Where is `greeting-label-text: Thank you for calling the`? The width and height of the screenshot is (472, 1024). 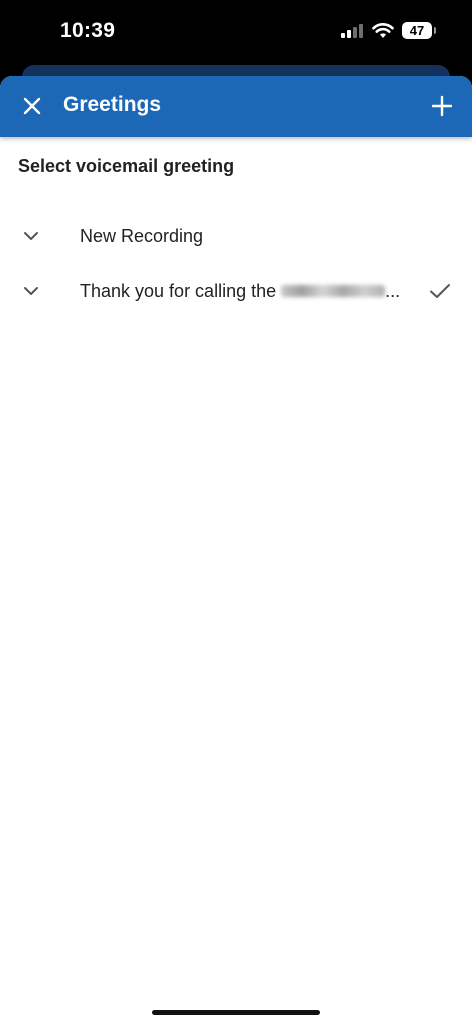 greeting-label-text: Thank you for calling the is located at coordinates (178, 291).